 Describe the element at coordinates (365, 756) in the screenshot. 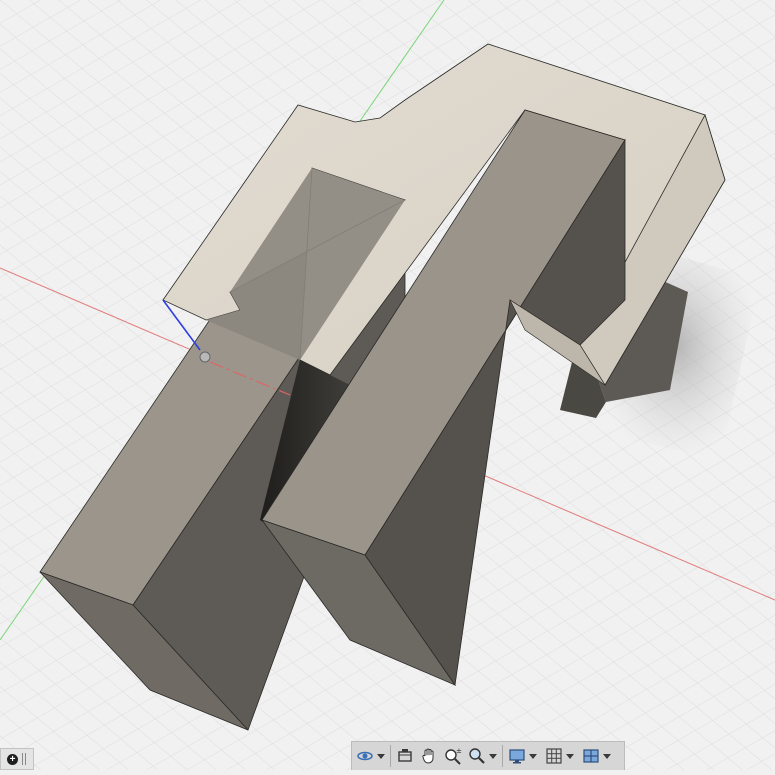

I see `orbit-icon` at that location.